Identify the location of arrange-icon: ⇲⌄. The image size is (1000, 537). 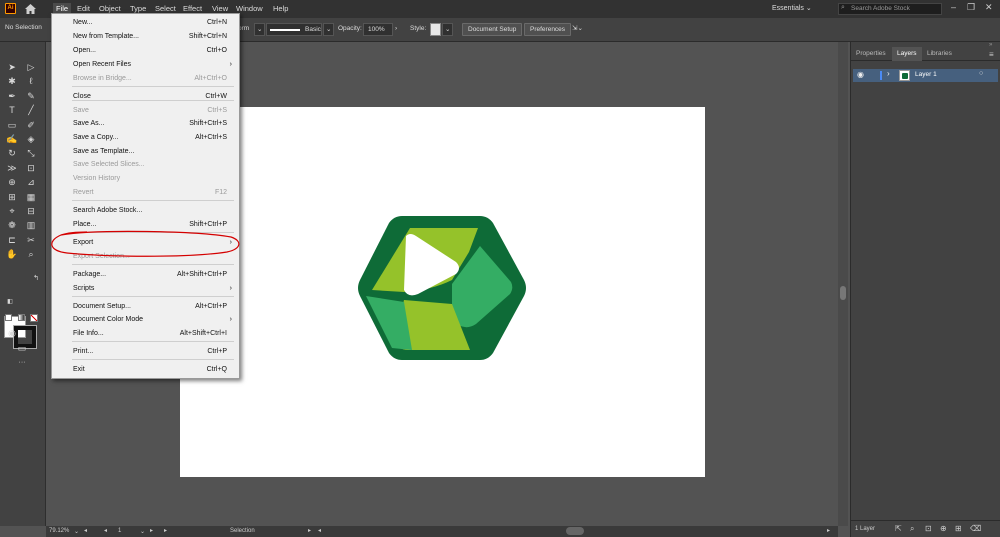
(577, 29).